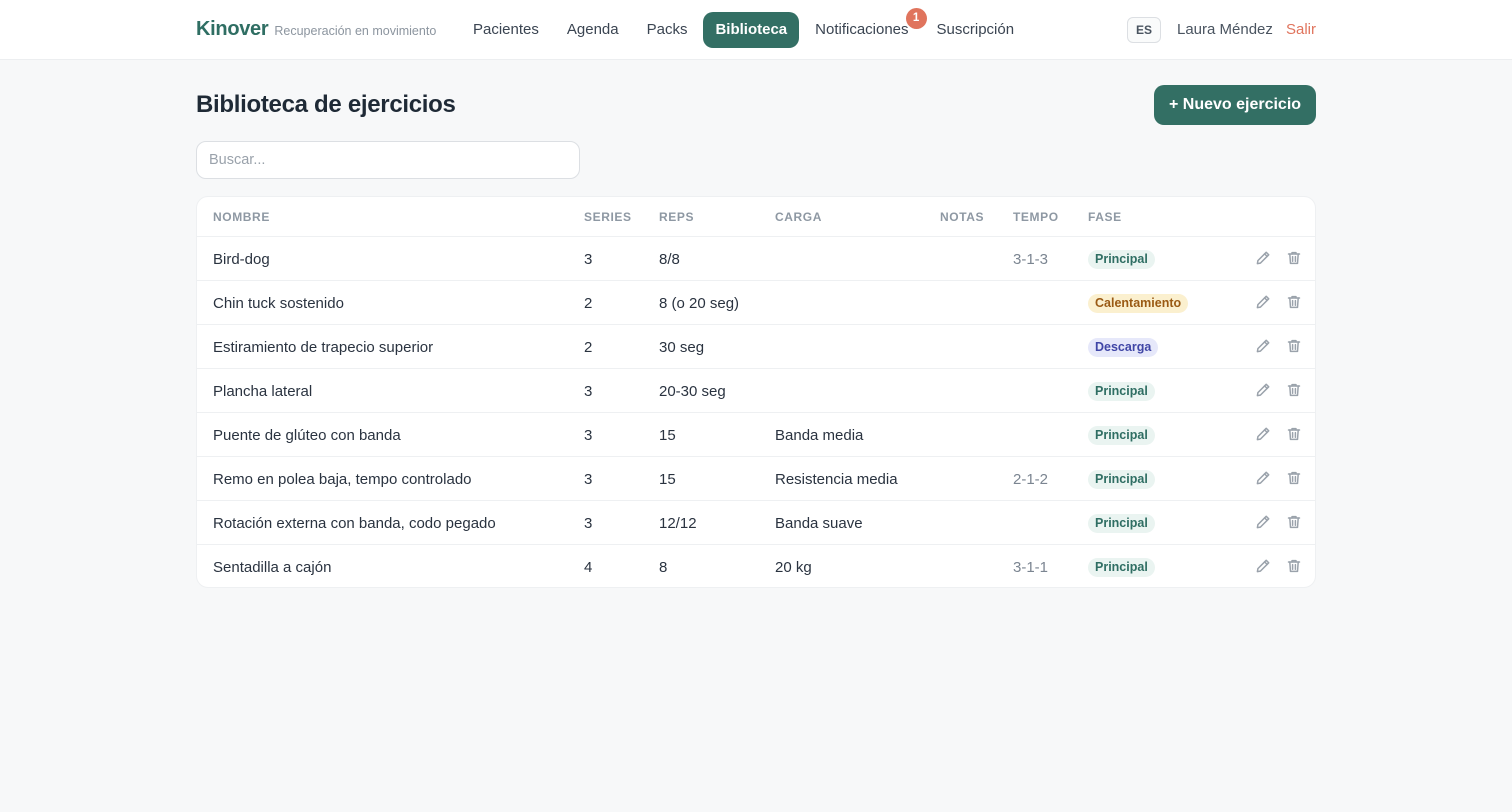  I want to click on nav-item-notificaciones-label: Notificaciones, so click(862, 29).